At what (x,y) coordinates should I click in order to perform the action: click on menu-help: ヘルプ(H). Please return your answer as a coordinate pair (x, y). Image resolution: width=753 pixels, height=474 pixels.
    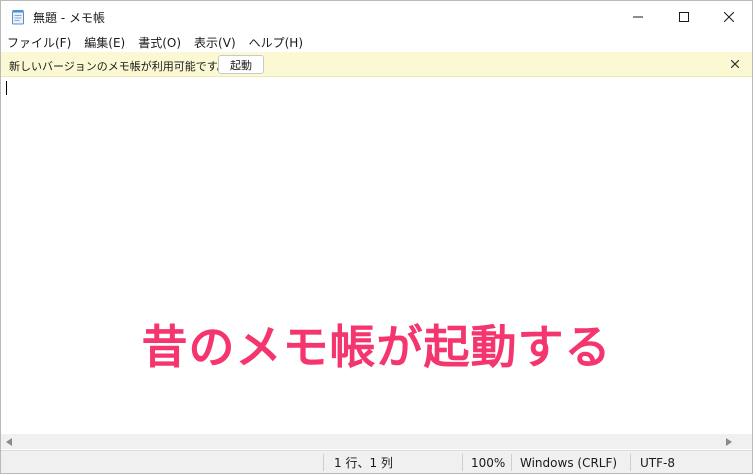
    Looking at the image, I should click on (276, 42).